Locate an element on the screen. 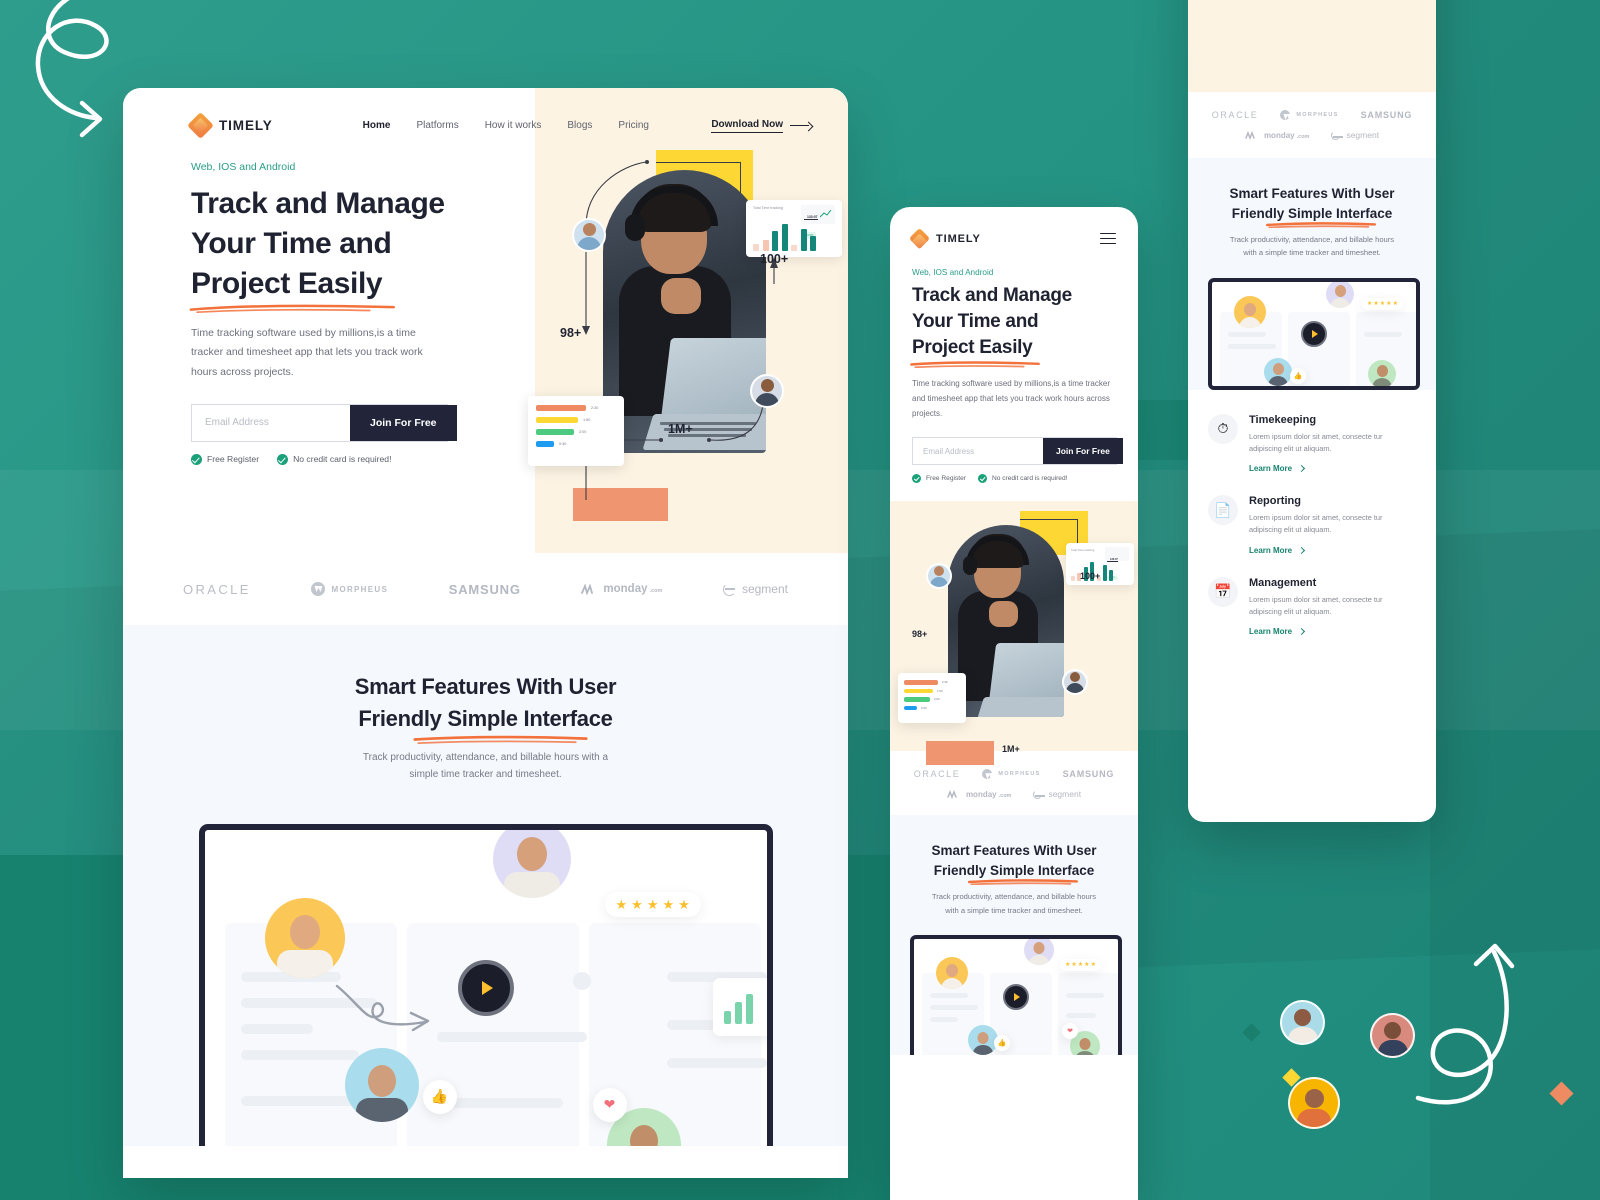 Image resolution: width=1600 pixels, height=1200 pixels. segment-logo-icon: segment is located at coordinates (1355, 135).